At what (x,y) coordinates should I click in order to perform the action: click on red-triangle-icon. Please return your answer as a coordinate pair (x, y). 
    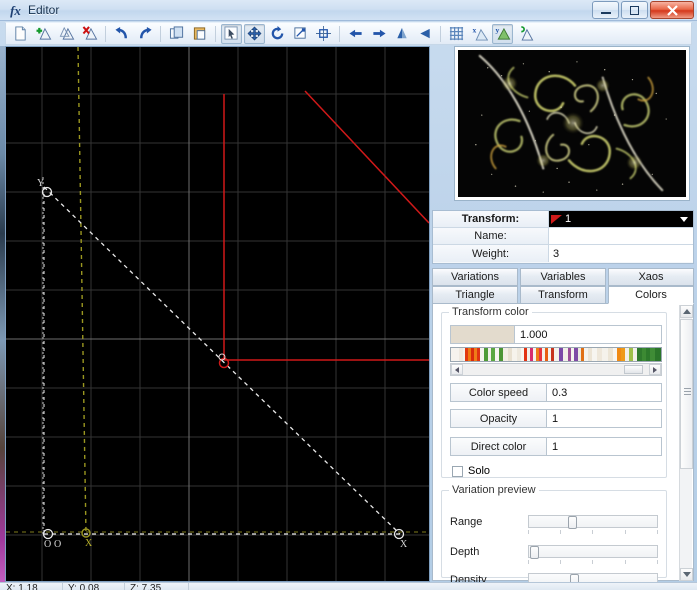
    Looking at the image, I should click on (556, 219).